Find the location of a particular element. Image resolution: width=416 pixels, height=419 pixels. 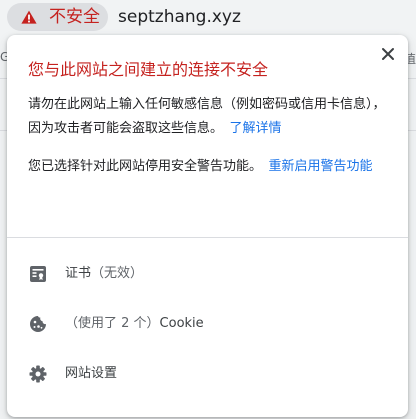

notice-text: 您已选择针对此网站停用安全警告功能。 is located at coordinates (145, 166).